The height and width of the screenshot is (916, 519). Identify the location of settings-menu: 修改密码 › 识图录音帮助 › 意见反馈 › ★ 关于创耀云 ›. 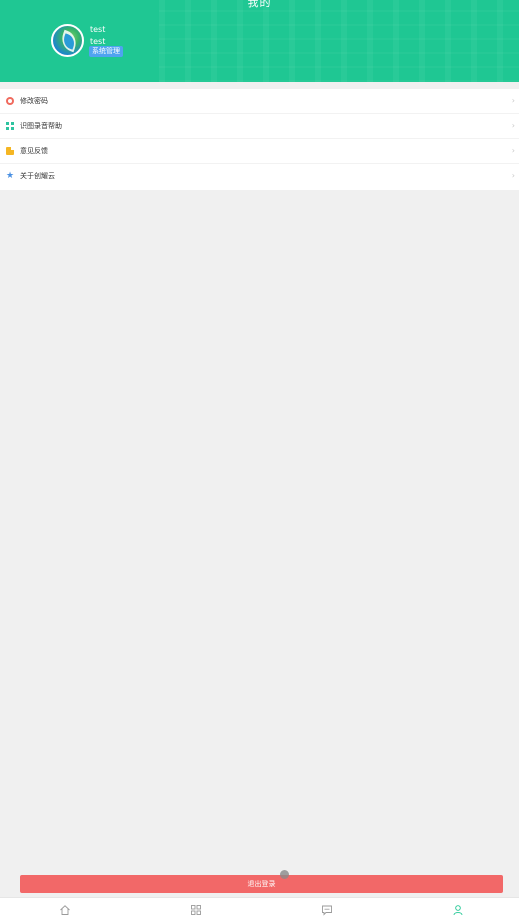
(259, 139).